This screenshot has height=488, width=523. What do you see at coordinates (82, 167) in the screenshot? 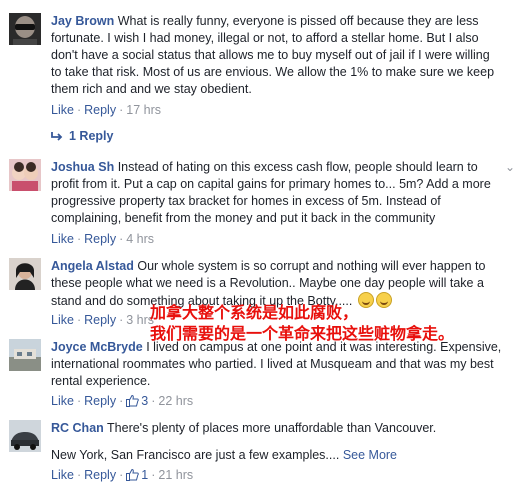
I see `comment-author: Joshua Sh` at bounding box center [82, 167].